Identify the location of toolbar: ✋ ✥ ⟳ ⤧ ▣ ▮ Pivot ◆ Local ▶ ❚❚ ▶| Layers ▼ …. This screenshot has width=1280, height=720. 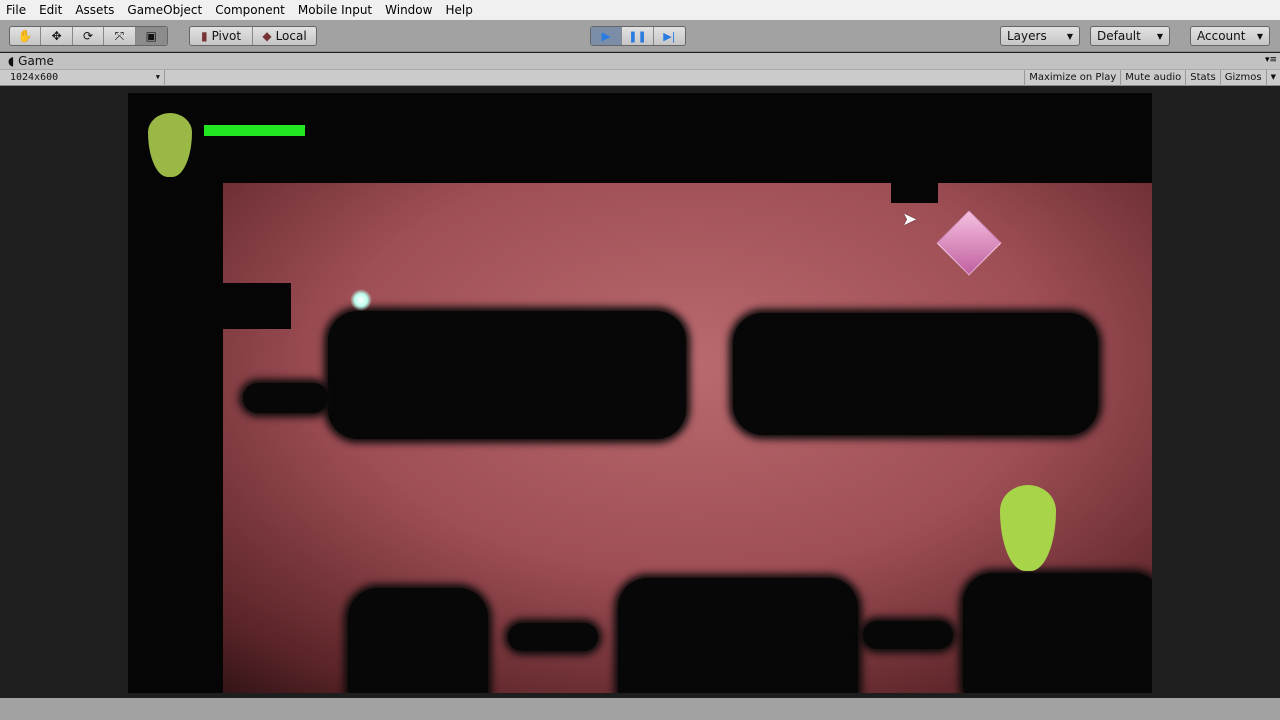
(640, 36).